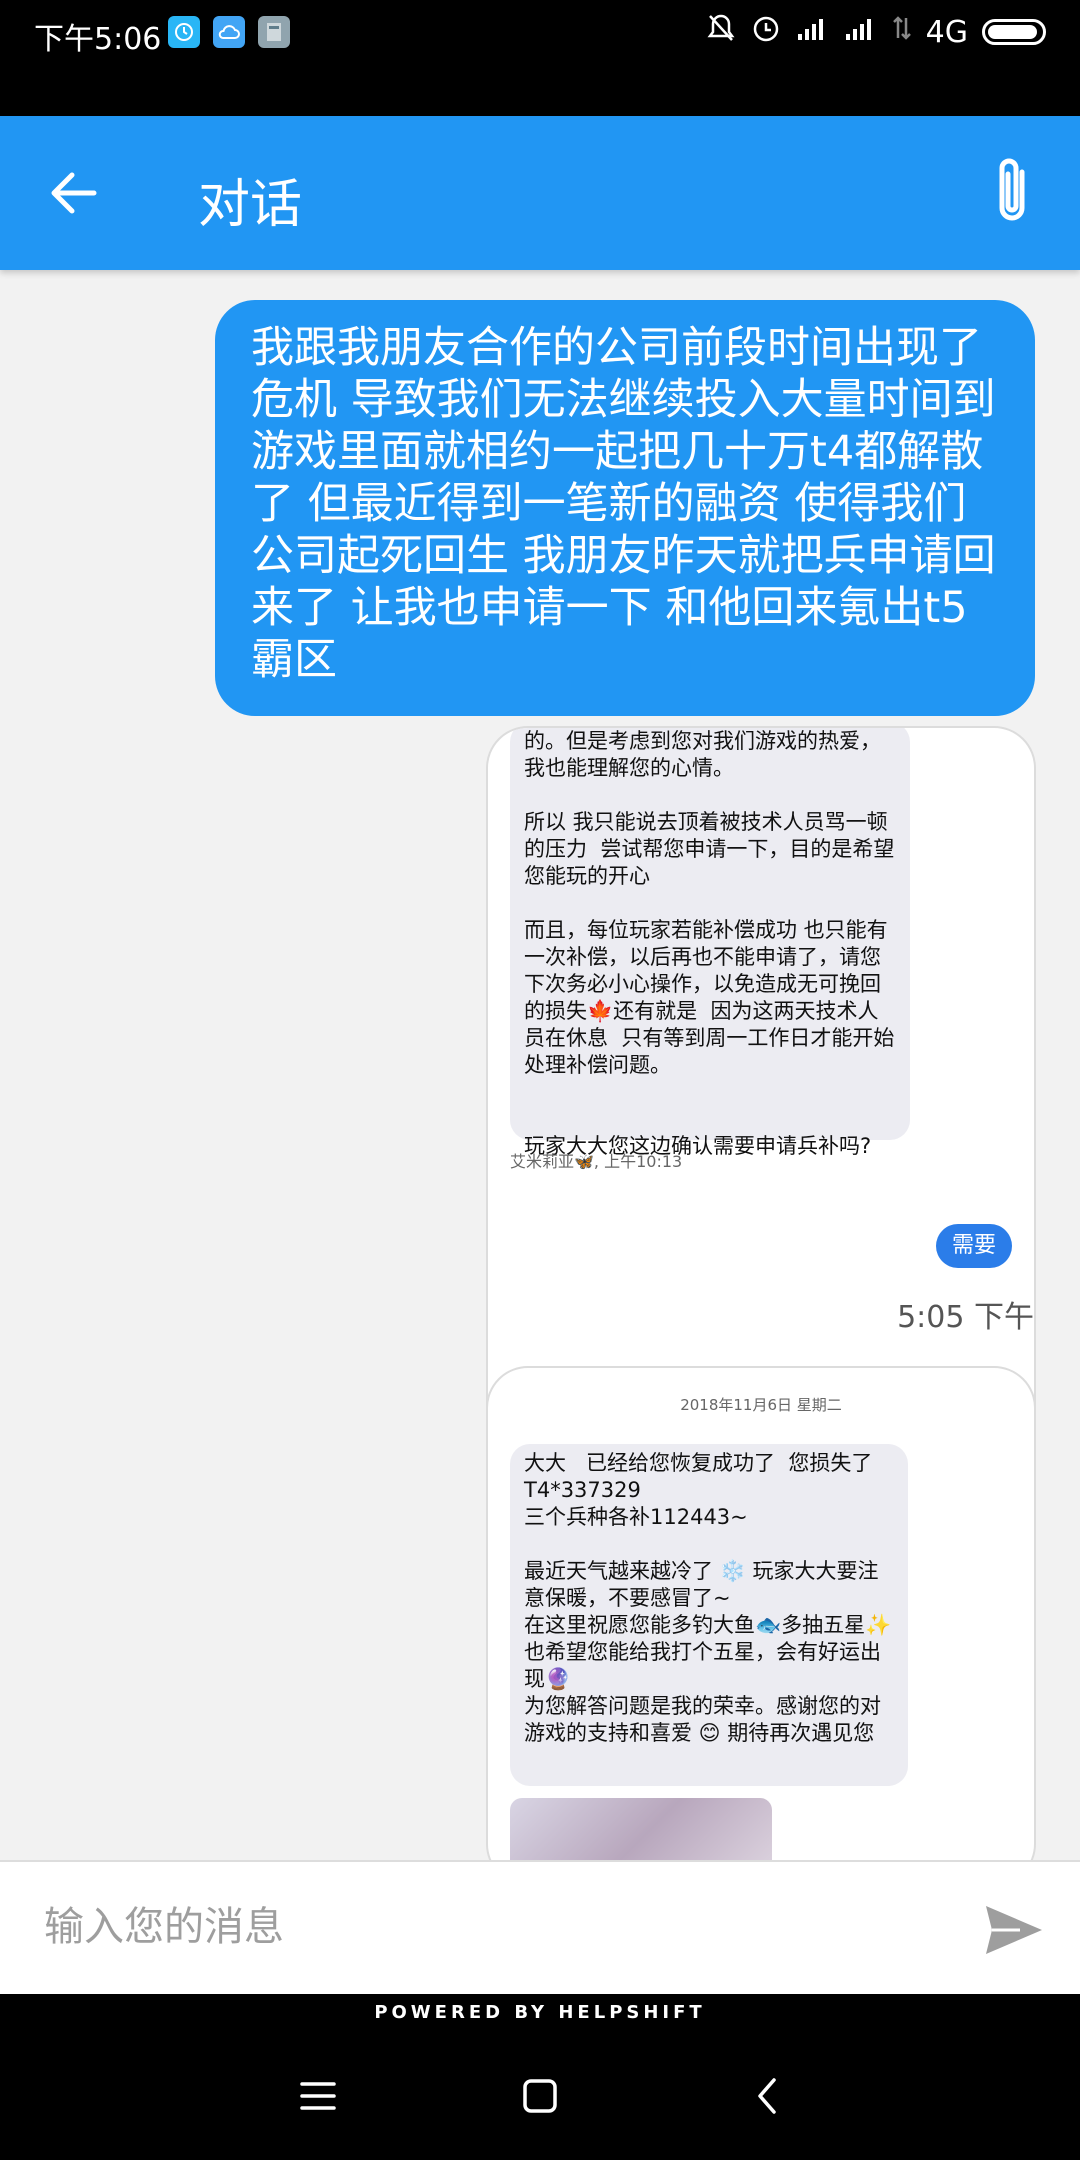 The height and width of the screenshot is (2160, 1080). Describe the element at coordinates (250, 205) in the screenshot. I see `page-title: 对话` at that location.